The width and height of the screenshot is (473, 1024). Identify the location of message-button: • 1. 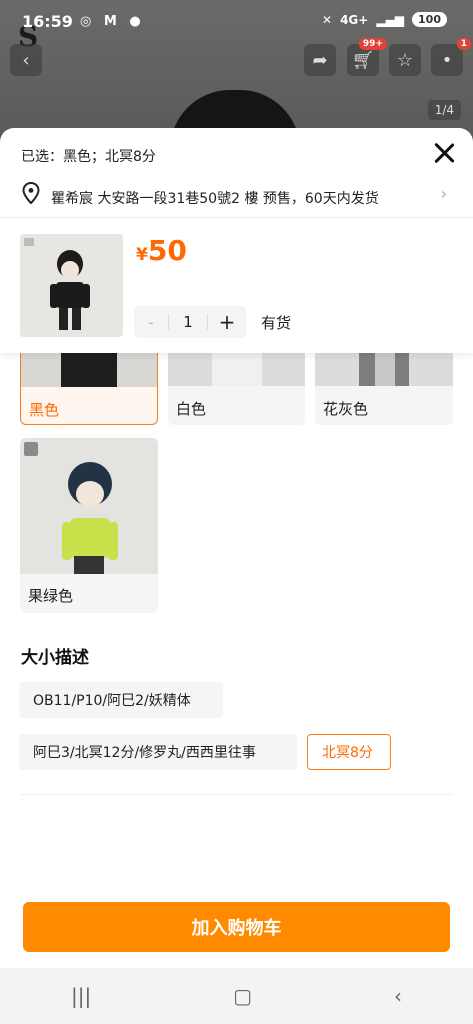
(451, 57).